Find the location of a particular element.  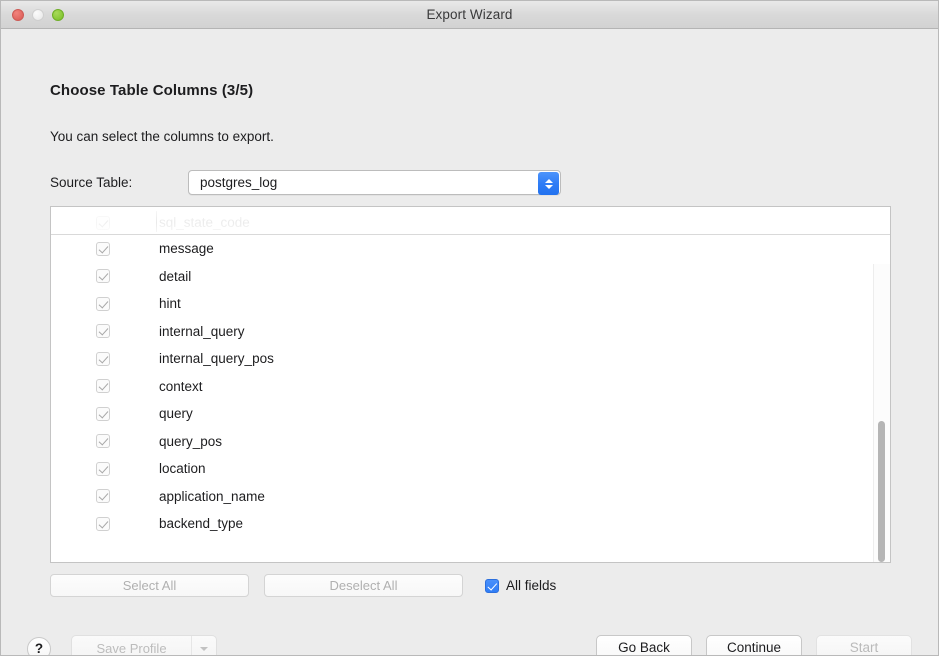

all-fields-checkbox-group: All fields is located at coordinates (520, 585).